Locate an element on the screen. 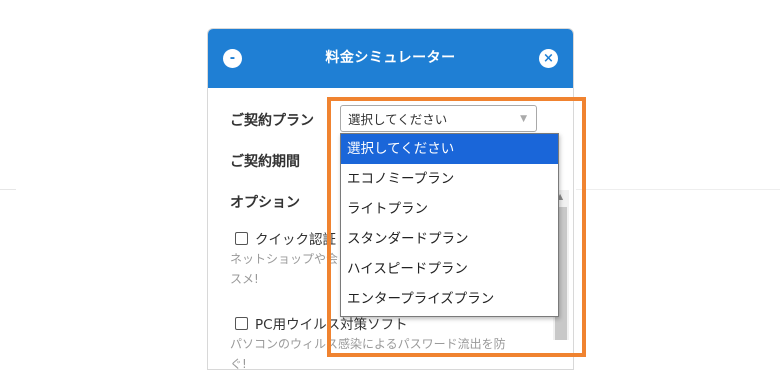 The height and width of the screenshot is (370, 780). option-quick-auth: クイック認証 is located at coordinates (285, 238).